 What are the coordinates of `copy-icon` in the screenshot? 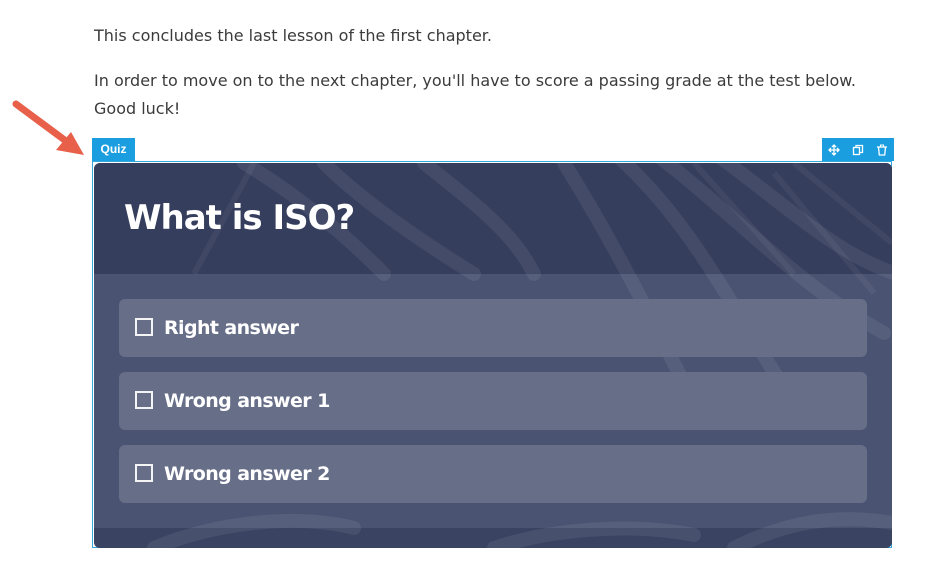 It's located at (858, 149).